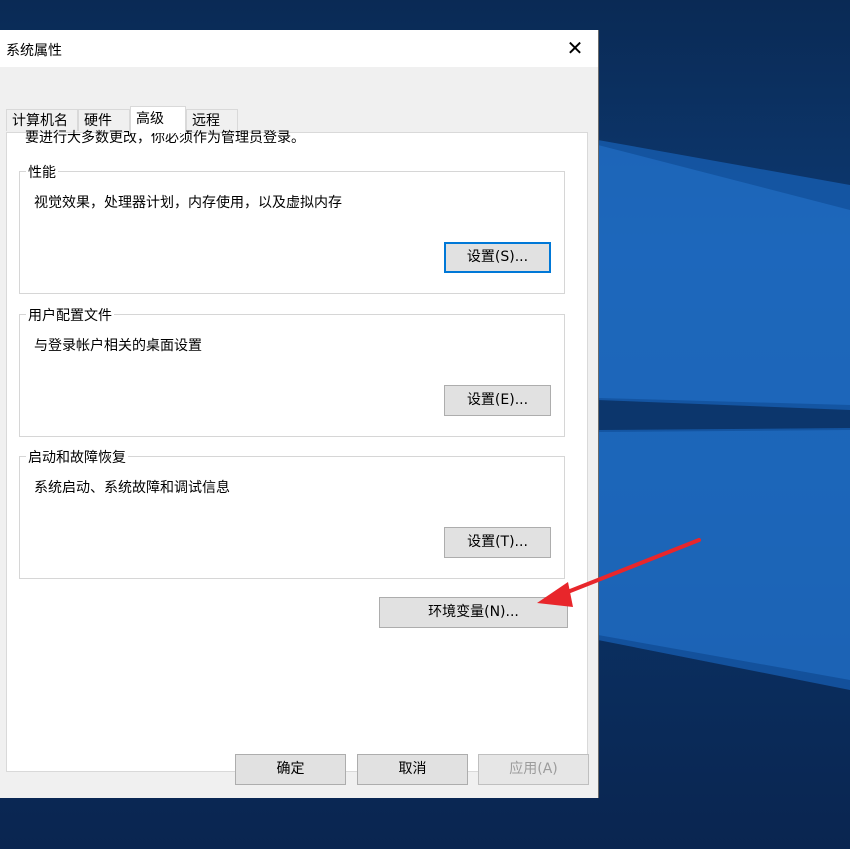 Image resolution: width=850 pixels, height=849 pixels. What do you see at coordinates (77, 457) in the screenshot?
I see `startup-recovery-title: 启动和故障恢复` at bounding box center [77, 457].